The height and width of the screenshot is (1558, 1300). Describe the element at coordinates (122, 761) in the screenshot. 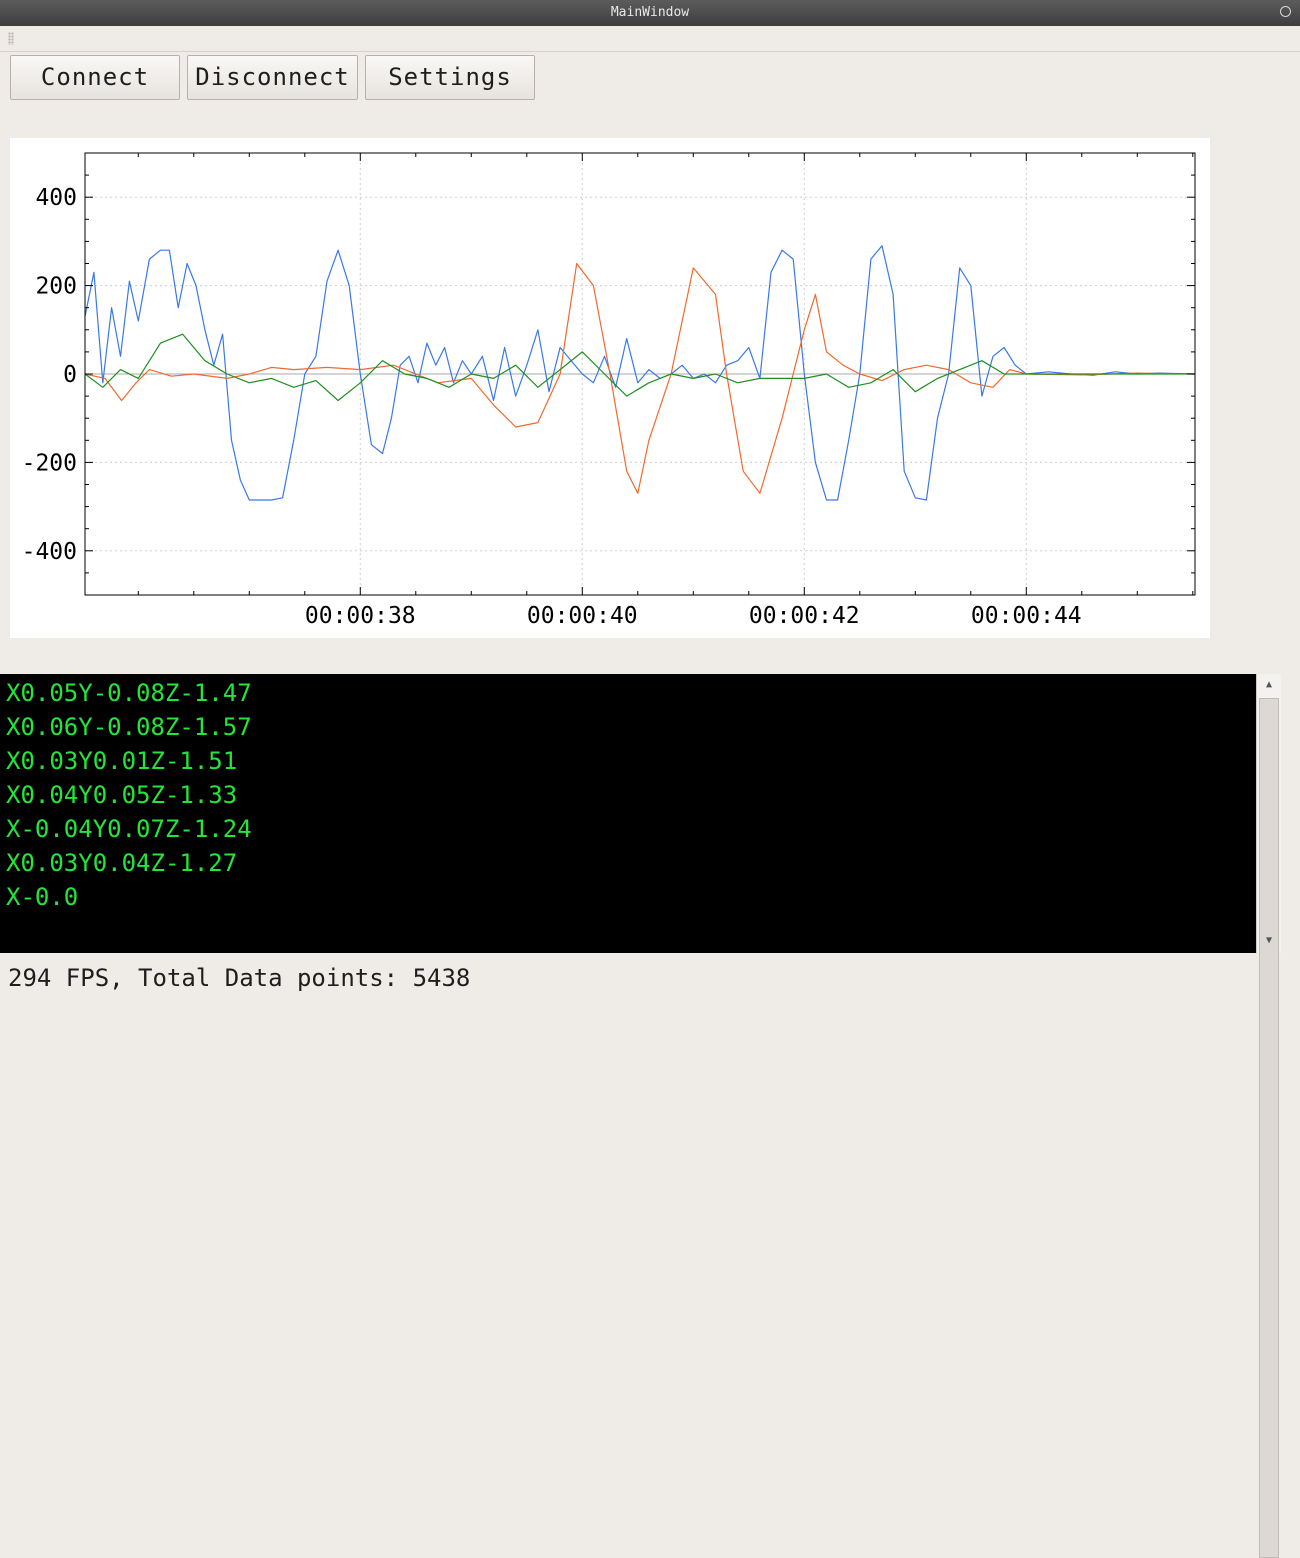

I see `console-line: X0.03Y0.01Z-1.51` at that location.